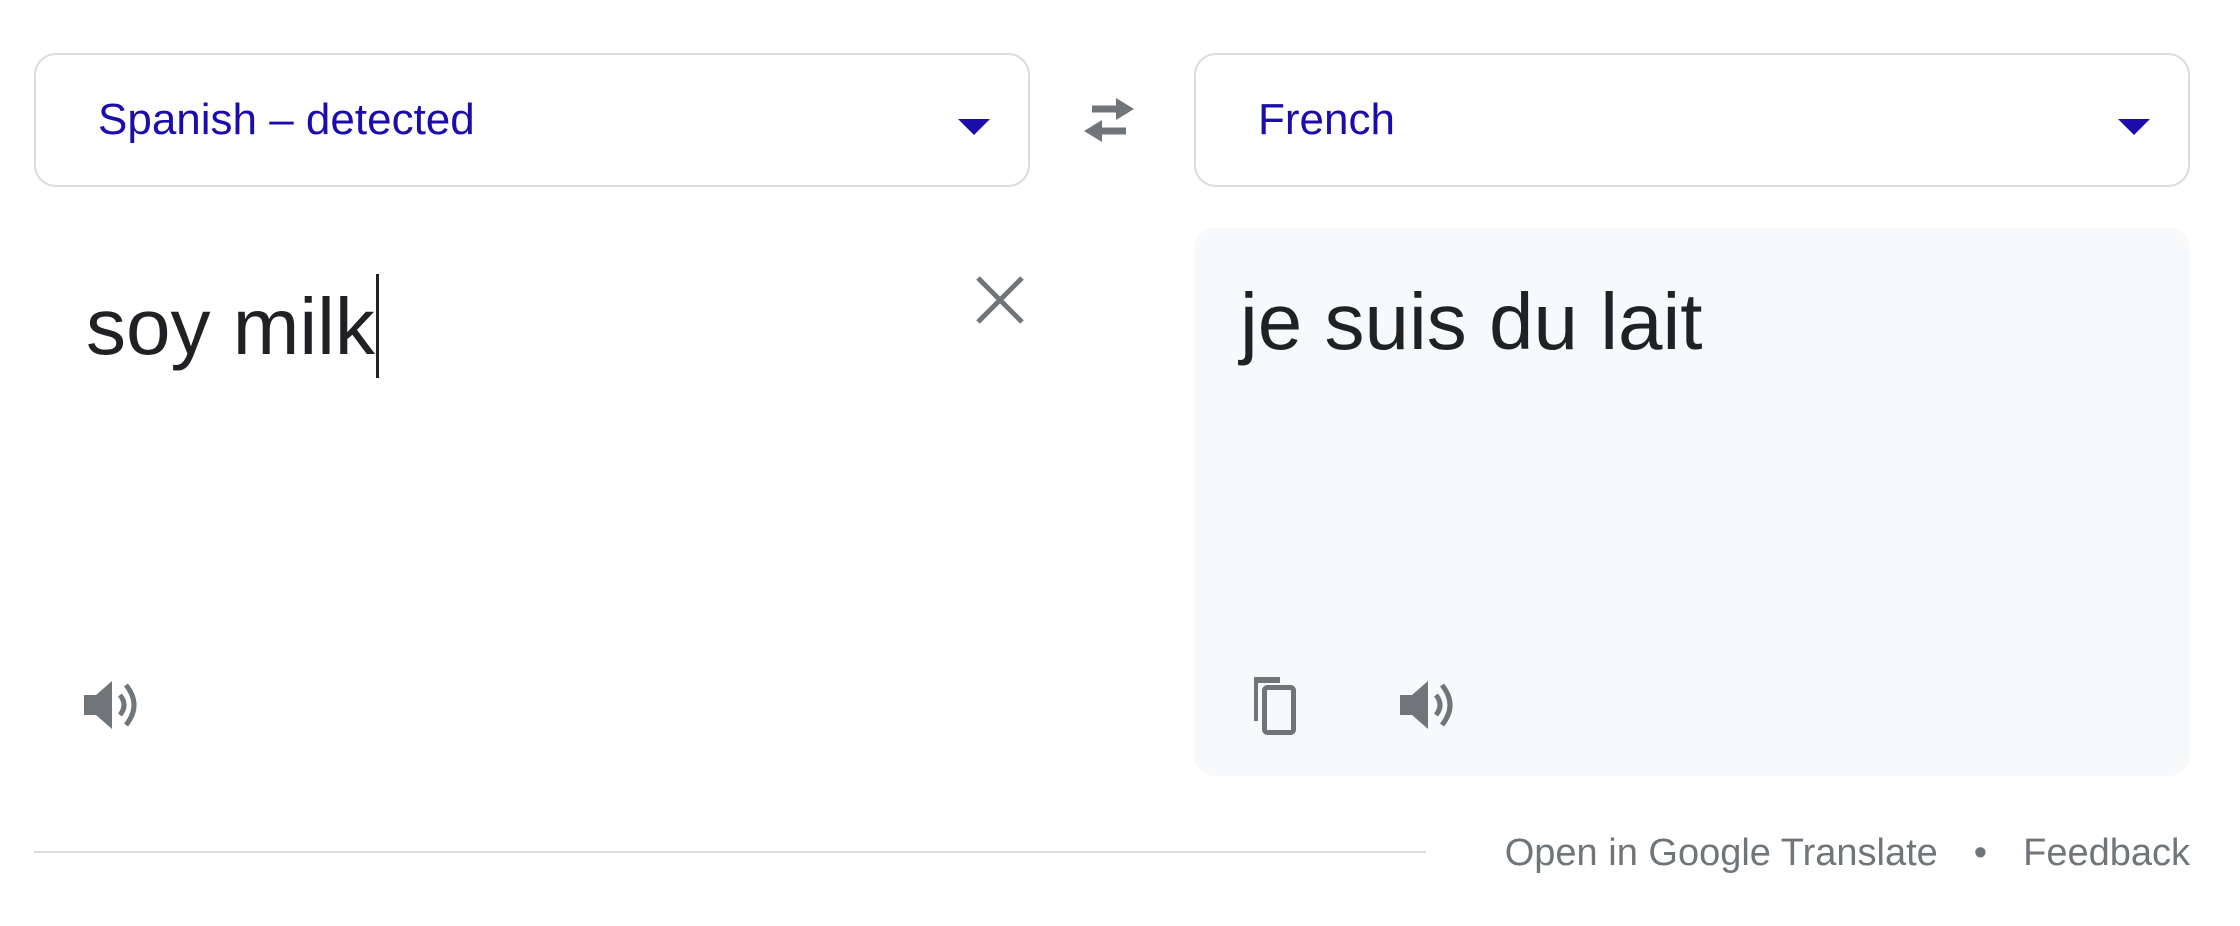  I want to click on swap-languages-button, so click(1109, 120).